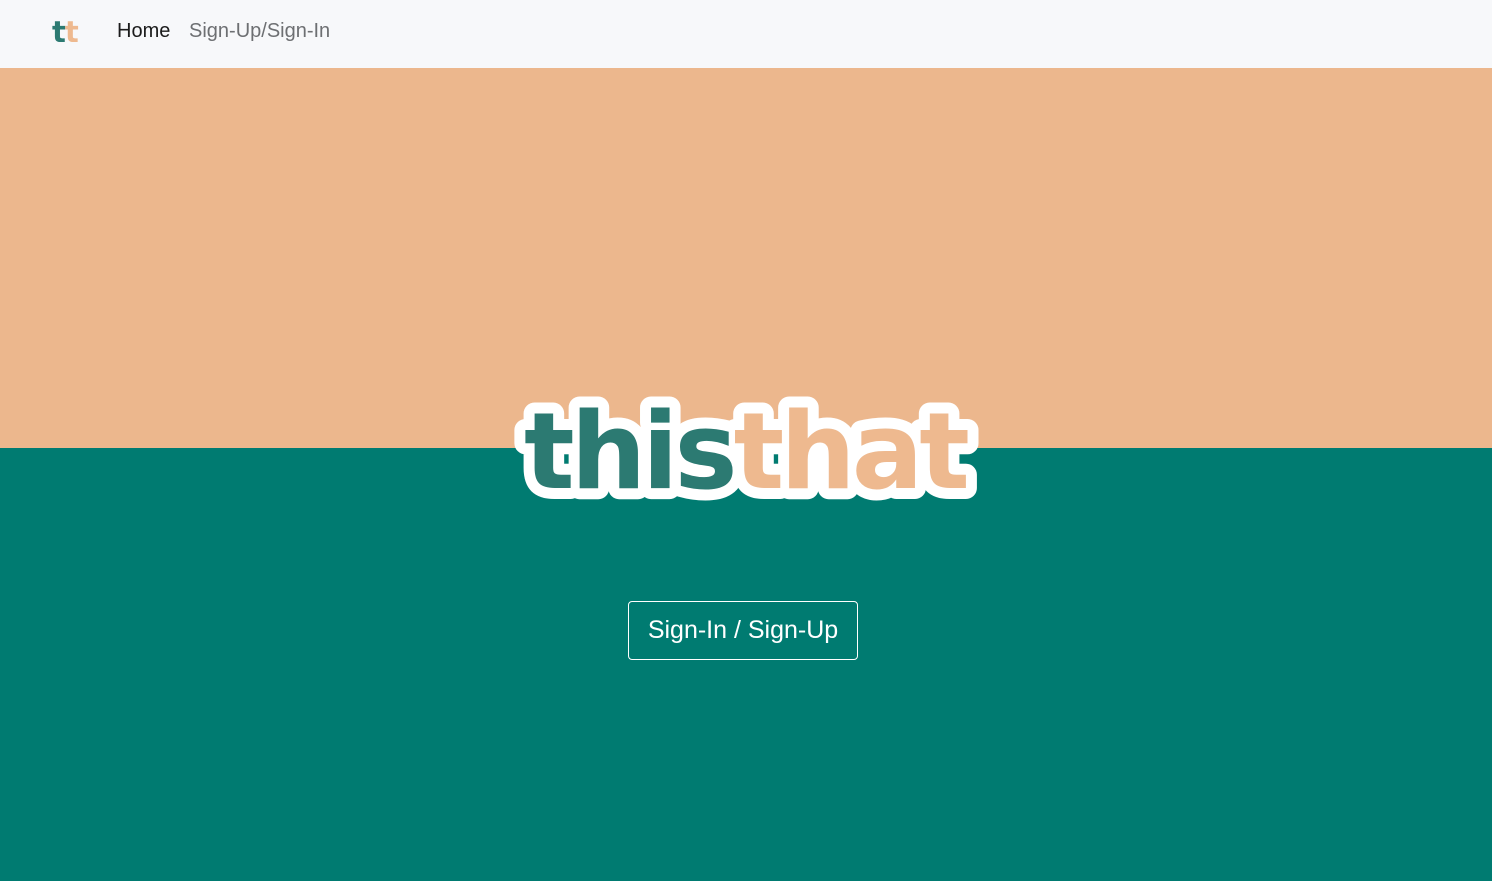  Describe the element at coordinates (743, 630) in the screenshot. I see `signin-signup-button: Sign-In / Sign-Up` at that location.